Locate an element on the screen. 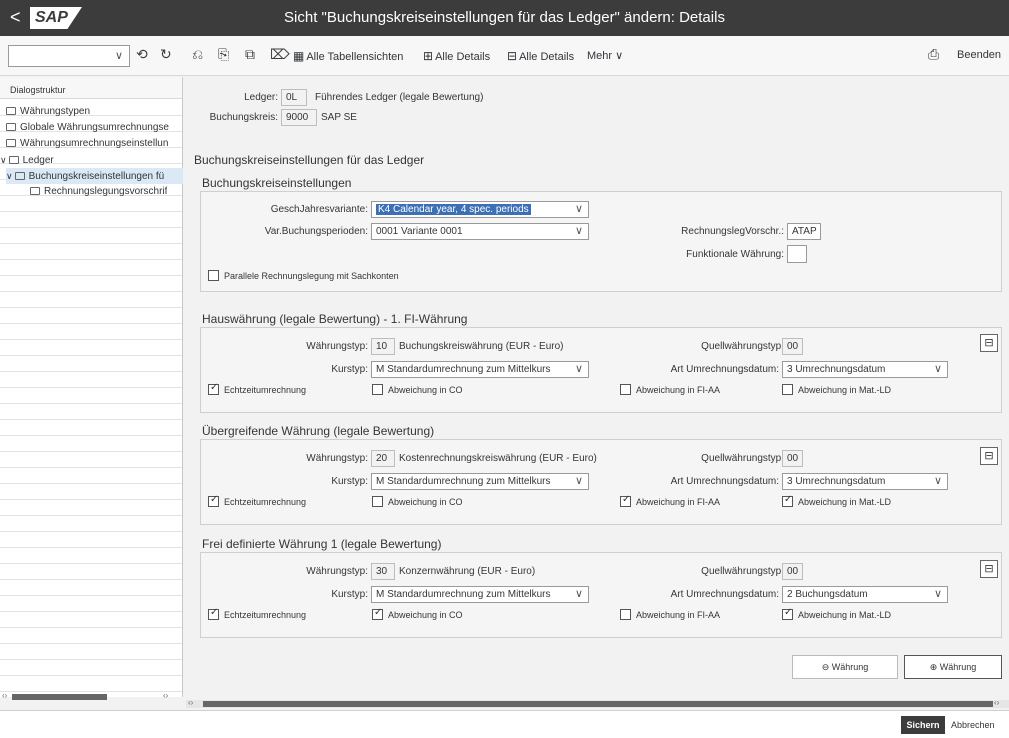  collapse-all-icon: ⊟ is located at coordinates (512, 56).